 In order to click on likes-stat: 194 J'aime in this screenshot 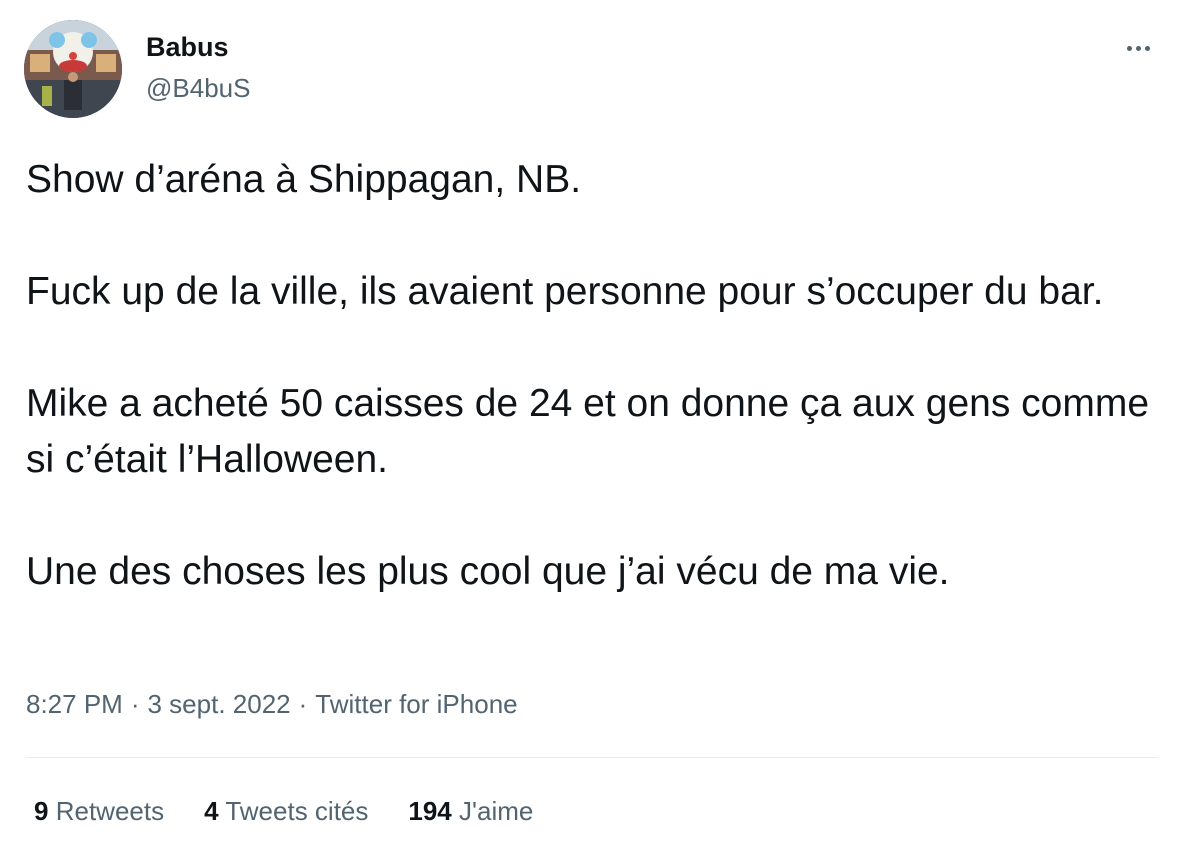, I will do `click(470, 811)`.